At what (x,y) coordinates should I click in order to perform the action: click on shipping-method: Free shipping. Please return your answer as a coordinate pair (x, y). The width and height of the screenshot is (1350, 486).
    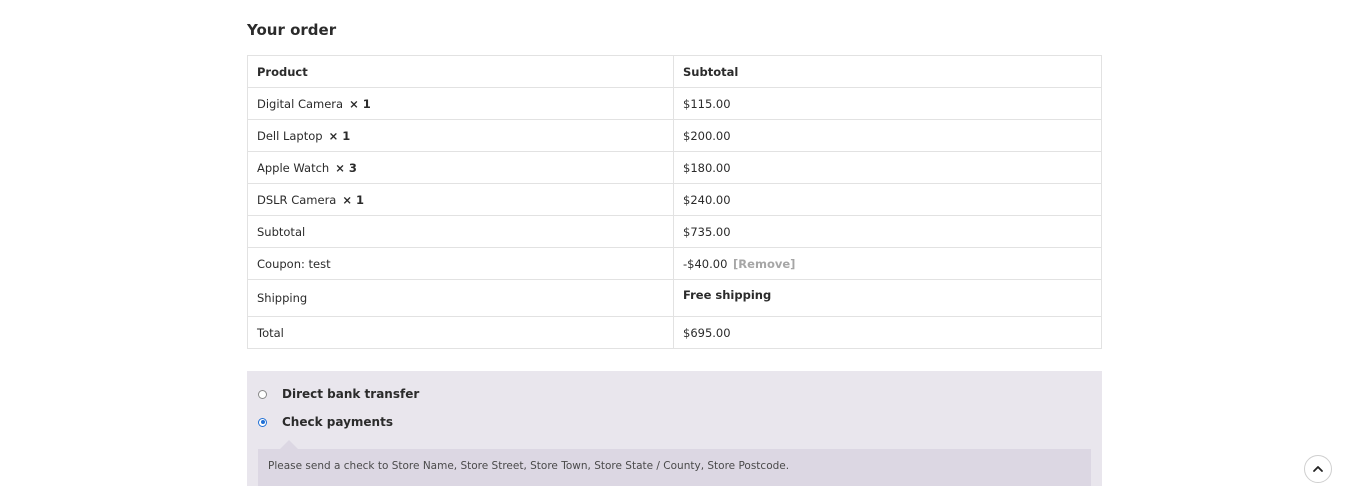
    Looking at the image, I should click on (727, 295).